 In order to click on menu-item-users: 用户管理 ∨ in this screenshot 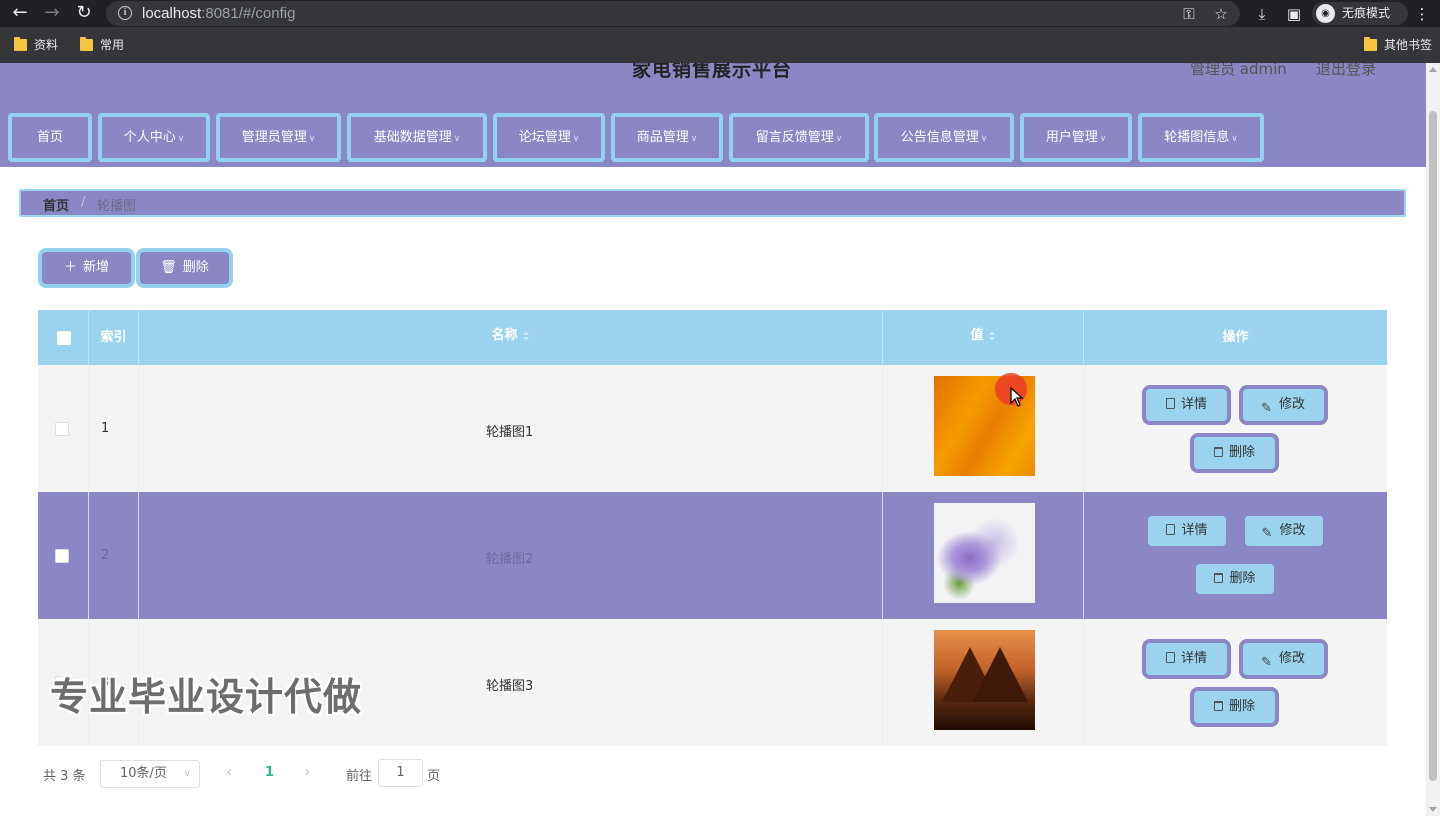, I will do `click(1076, 137)`.